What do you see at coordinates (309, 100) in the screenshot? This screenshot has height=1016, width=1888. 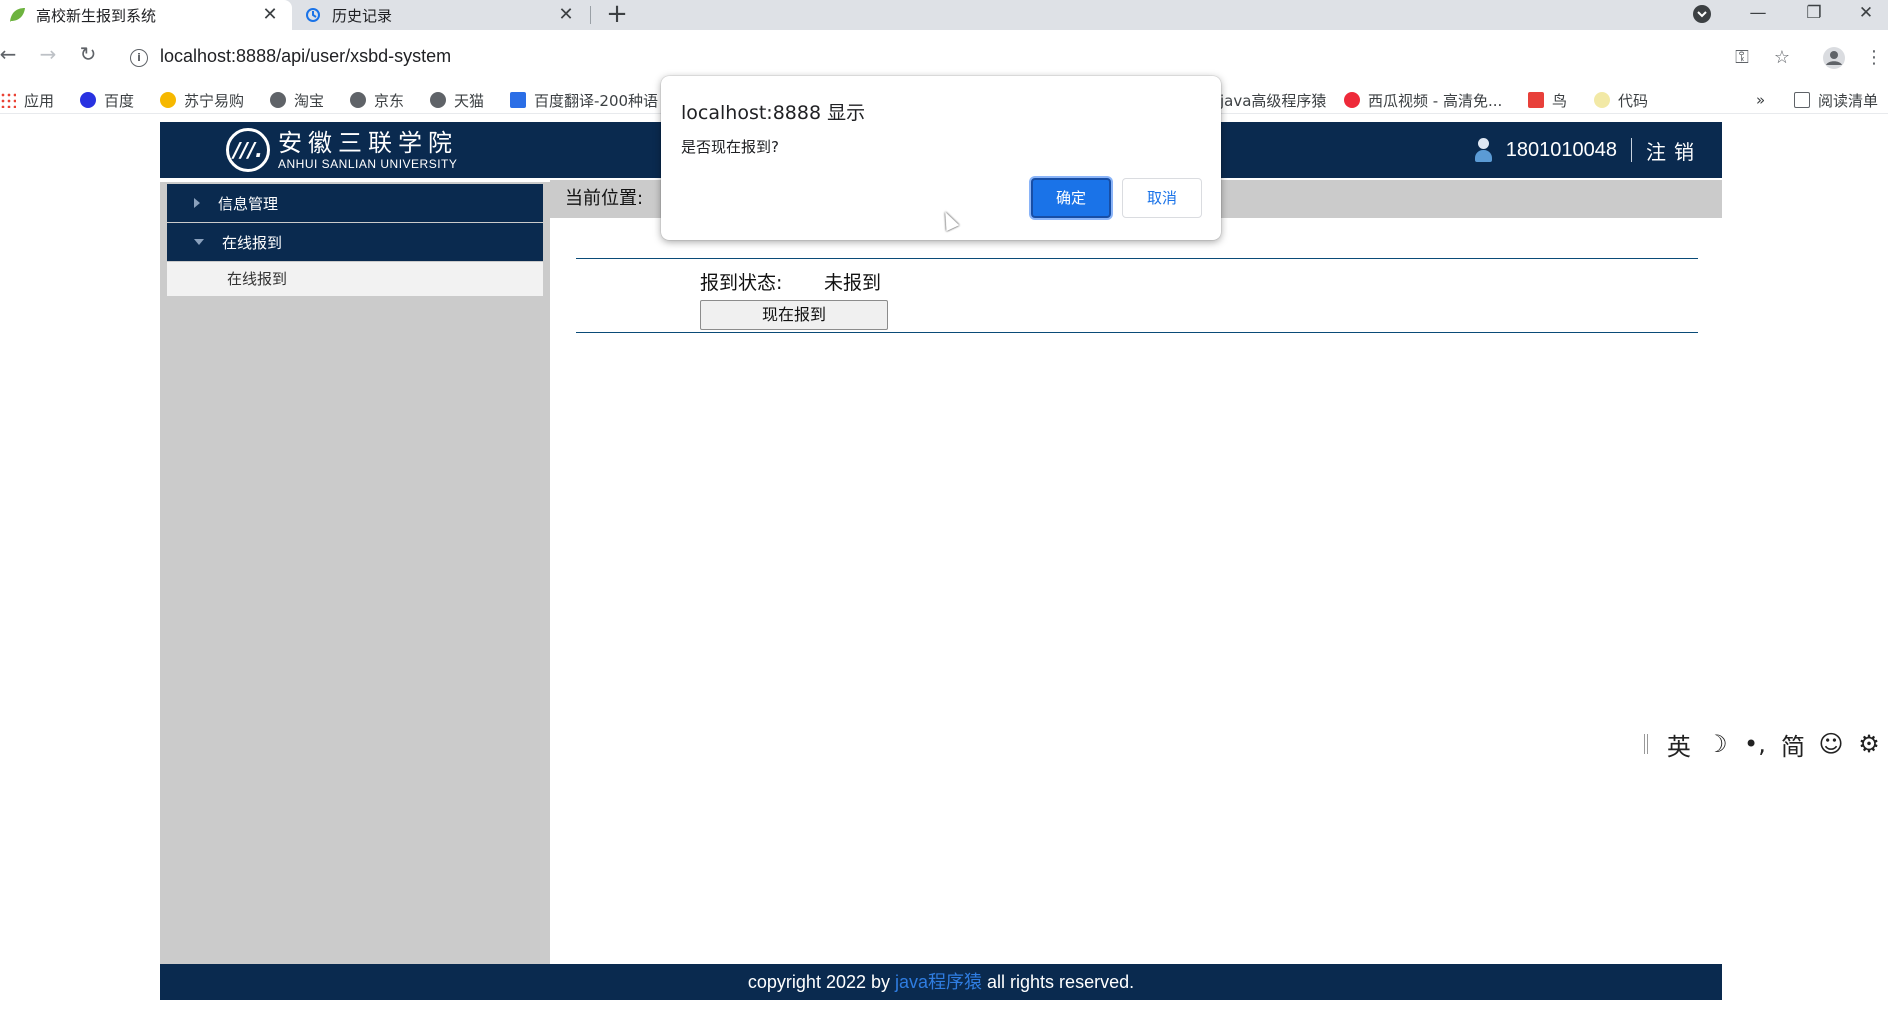 I see `bookmark-label: 淘宝` at bounding box center [309, 100].